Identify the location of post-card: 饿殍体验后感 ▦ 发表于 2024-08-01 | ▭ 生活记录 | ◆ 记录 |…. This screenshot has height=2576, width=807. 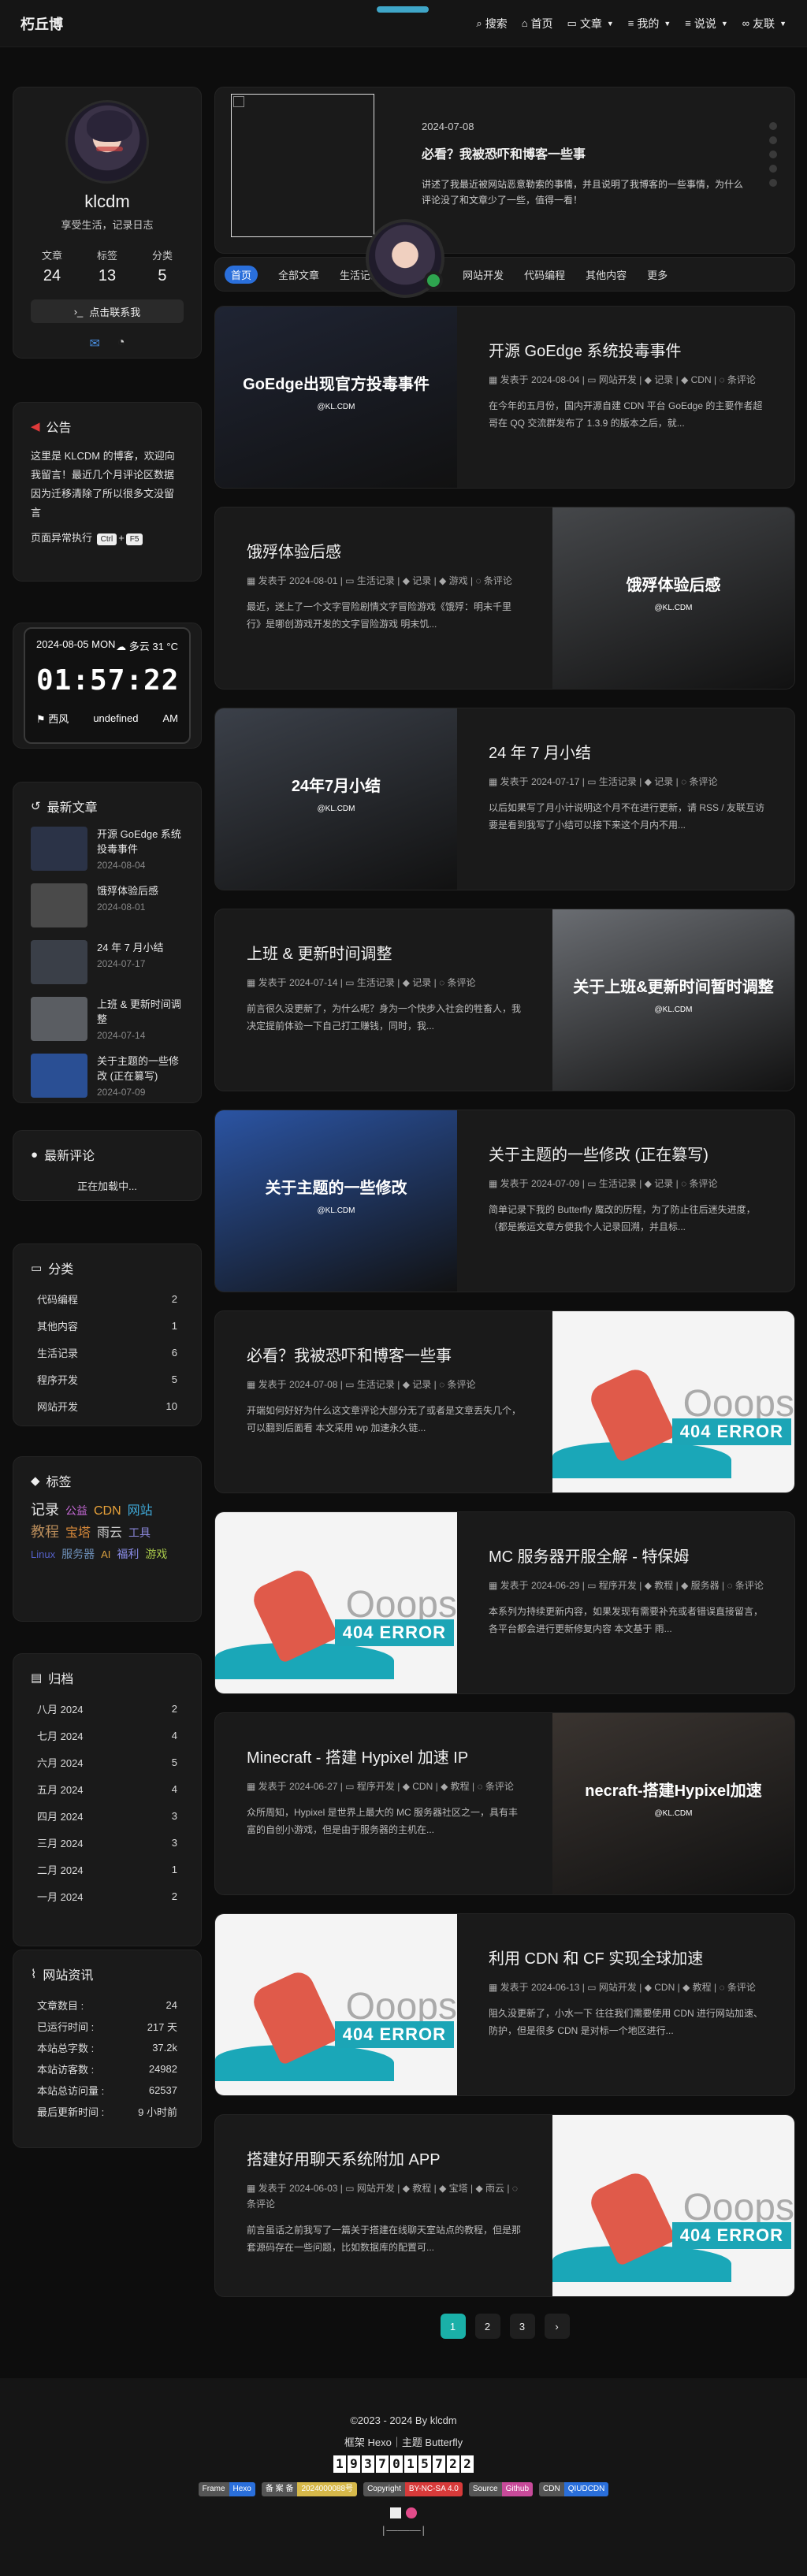
(504, 598).